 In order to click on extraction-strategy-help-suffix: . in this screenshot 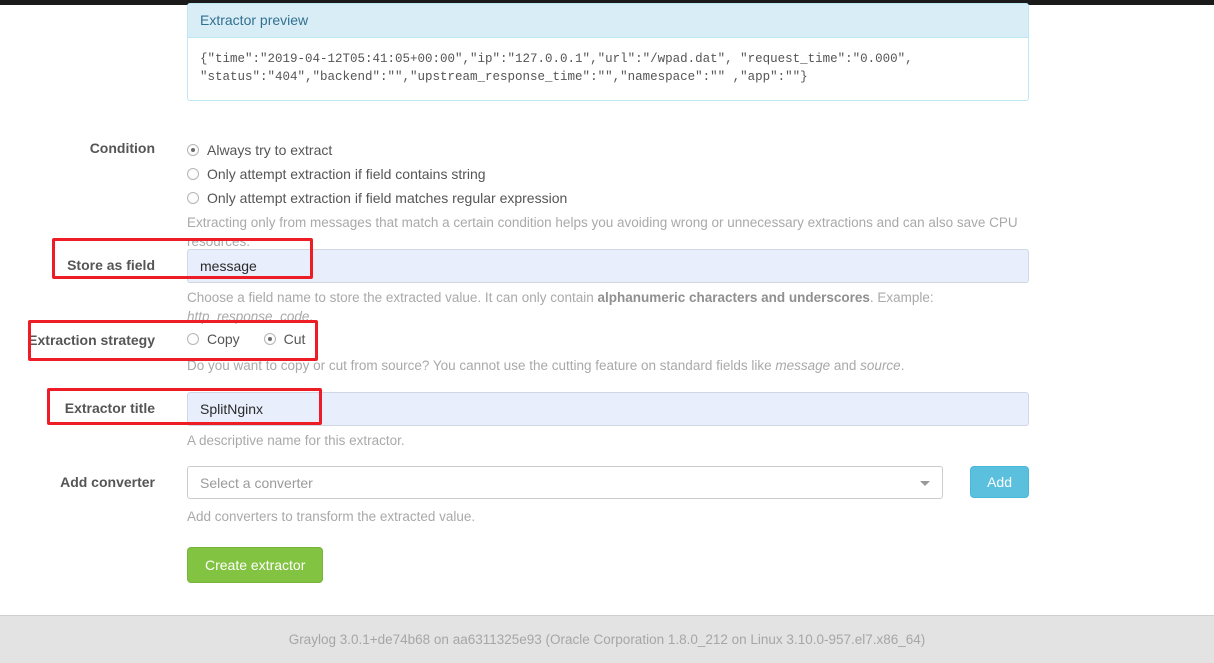, I will do `click(902, 365)`.